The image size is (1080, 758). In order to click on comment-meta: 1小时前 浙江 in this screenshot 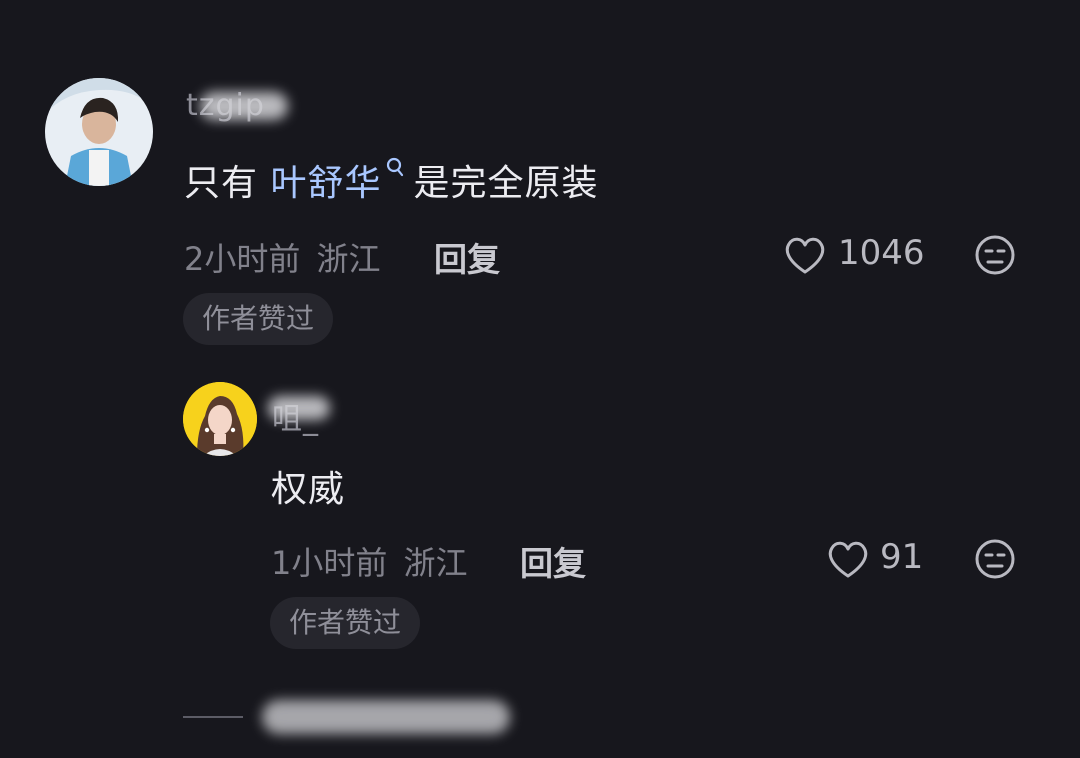, I will do `click(369, 561)`.